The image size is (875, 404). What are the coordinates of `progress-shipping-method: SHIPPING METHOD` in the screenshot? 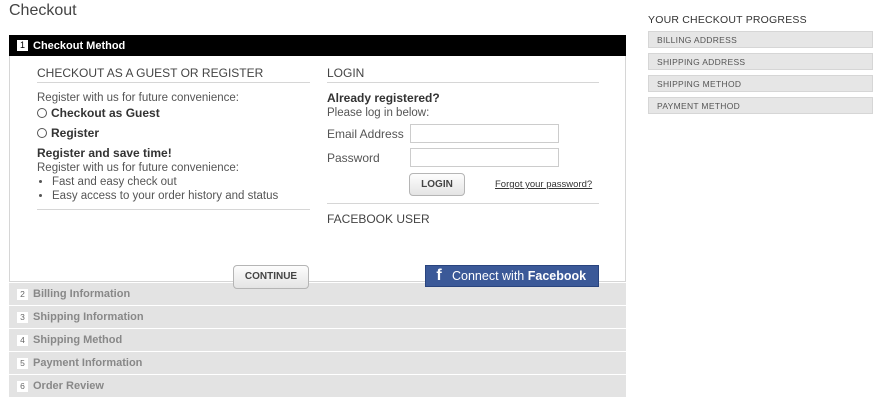 It's located at (760, 83).